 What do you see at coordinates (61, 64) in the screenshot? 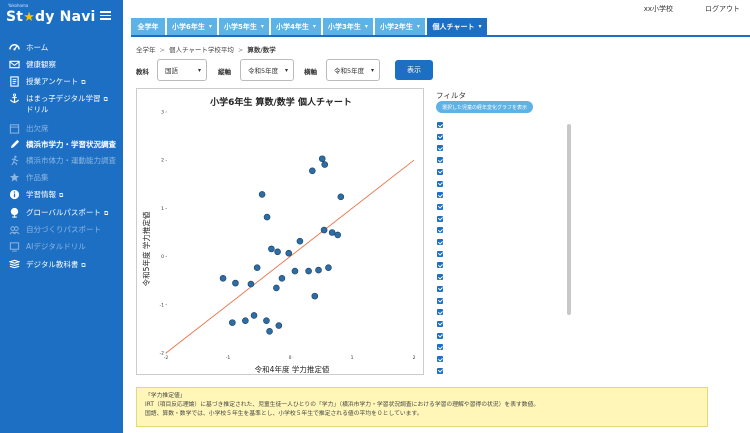
I see `sidebar-item: 健康観察` at bounding box center [61, 64].